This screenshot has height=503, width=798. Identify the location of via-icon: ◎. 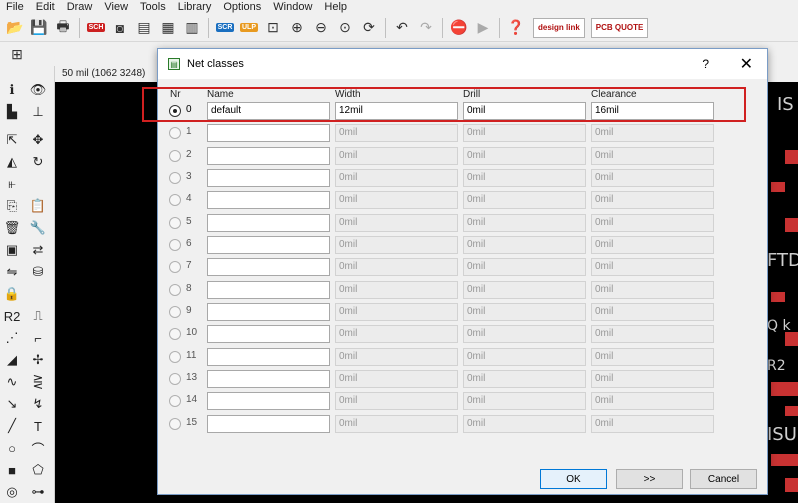
(12, 492).